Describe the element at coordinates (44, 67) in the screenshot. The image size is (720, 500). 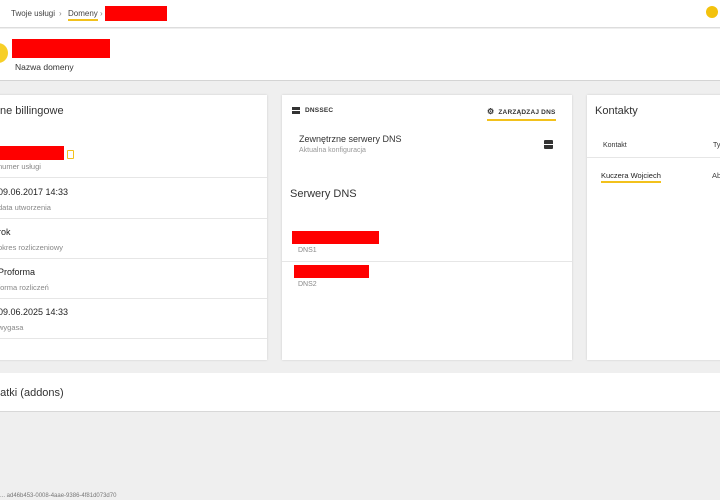
I see `domain-subtitle: Nazwa domeny` at that location.